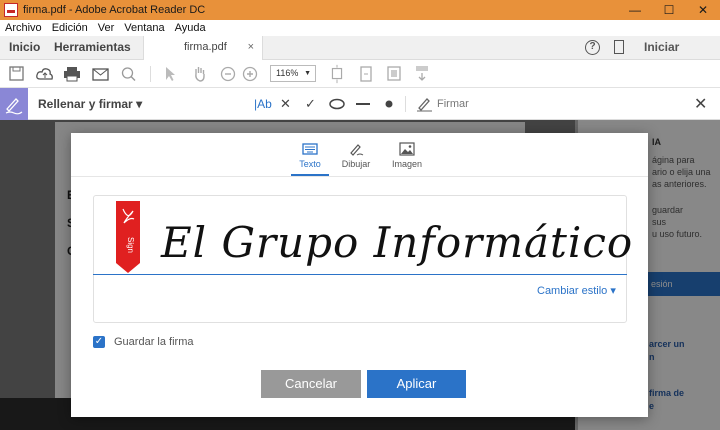 The image size is (720, 430). Describe the element at coordinates (144, 28) in the screenshot. I see `menu-ventana: Ventana` at that location.